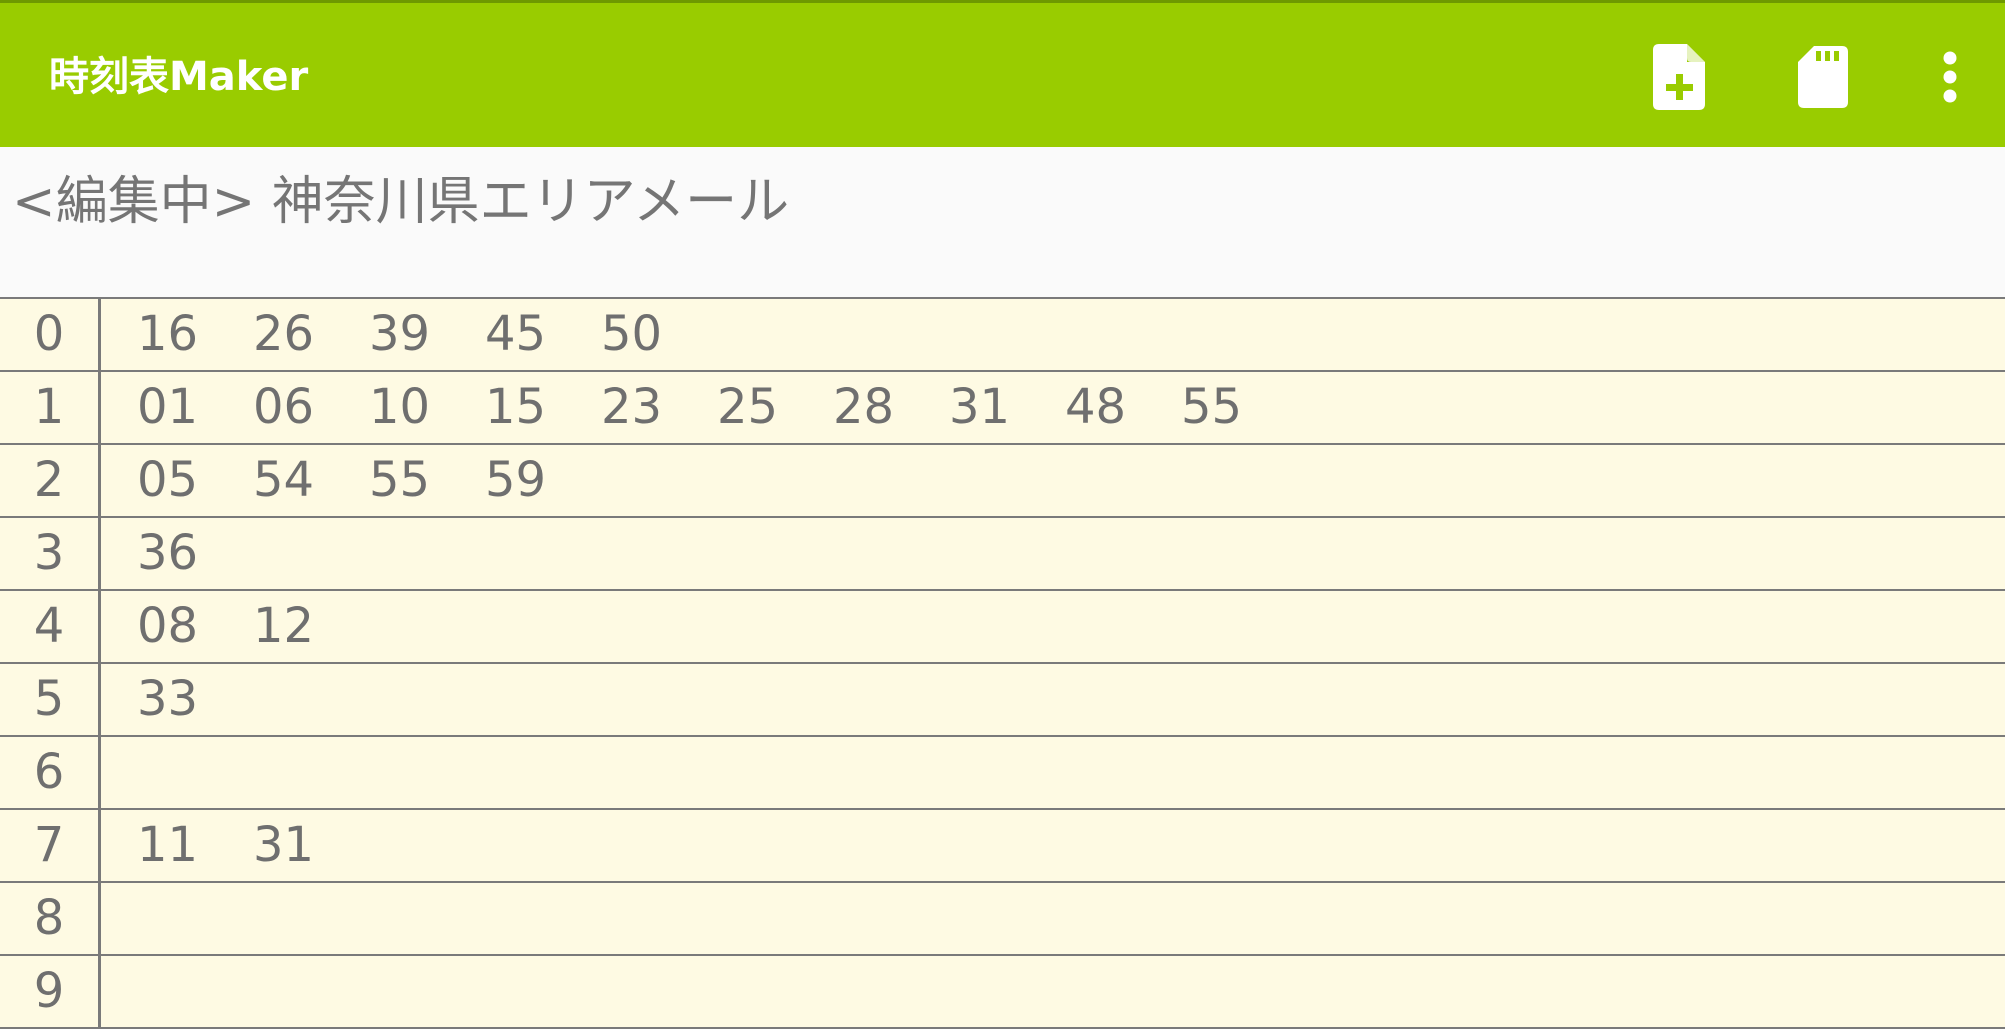 The height and width of the screenshot is (1029, 2005). I want to click on new-file-button, so click(1679, 77).